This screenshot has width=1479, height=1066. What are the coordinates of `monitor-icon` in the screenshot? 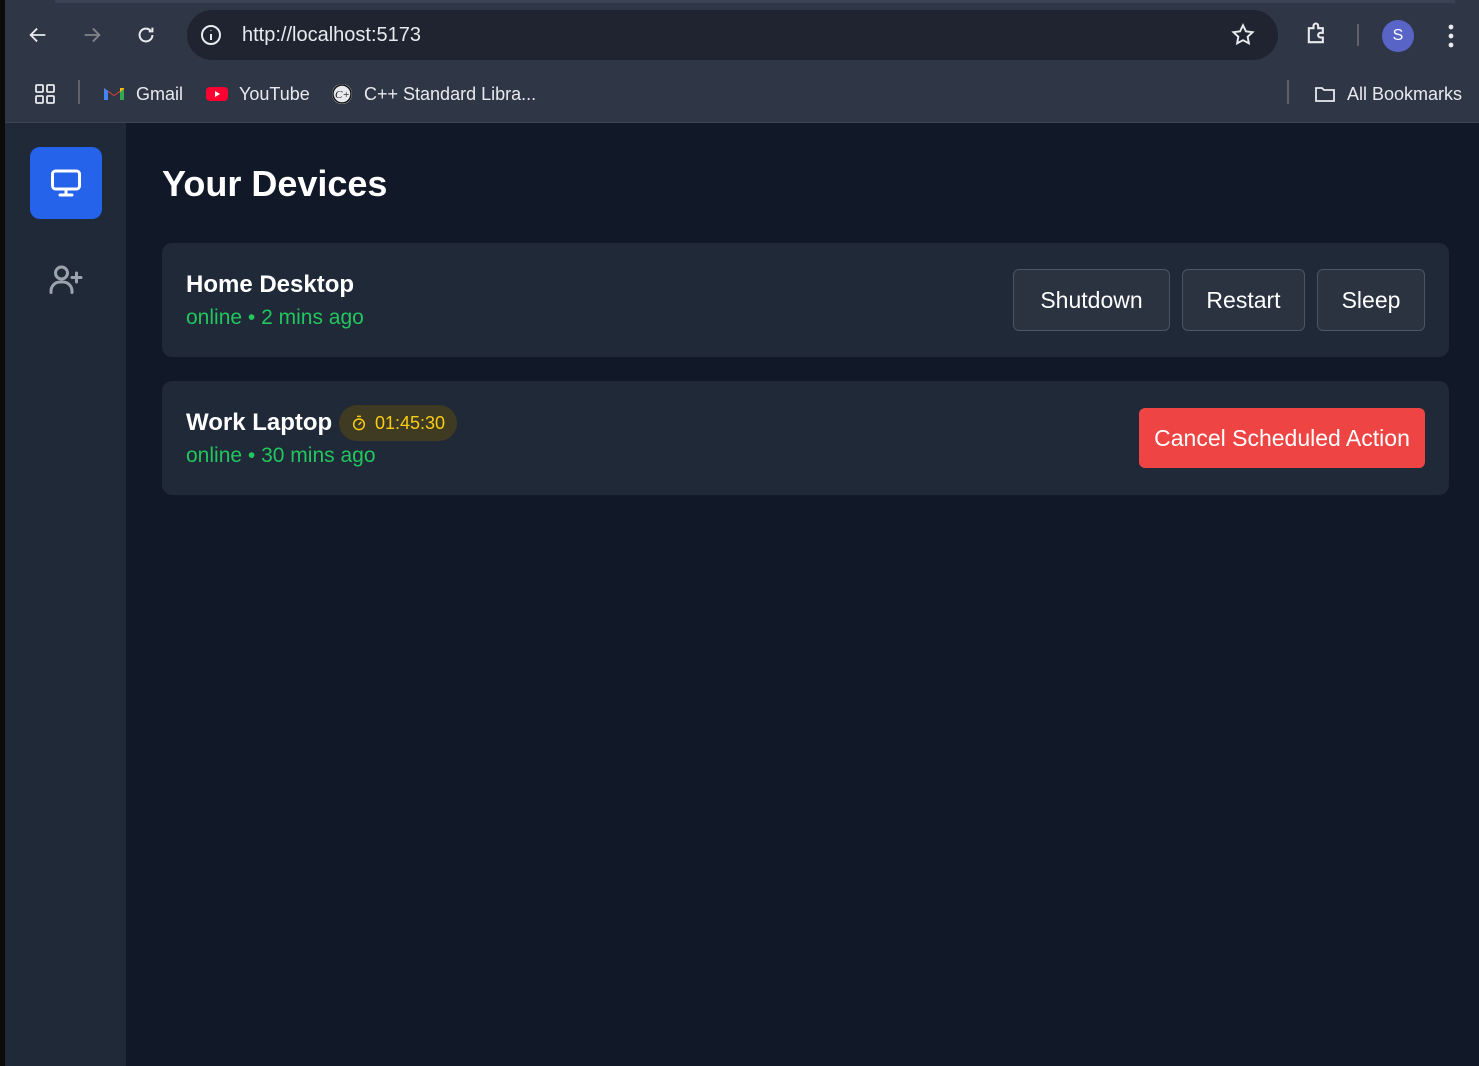 It's located at (66, 183).